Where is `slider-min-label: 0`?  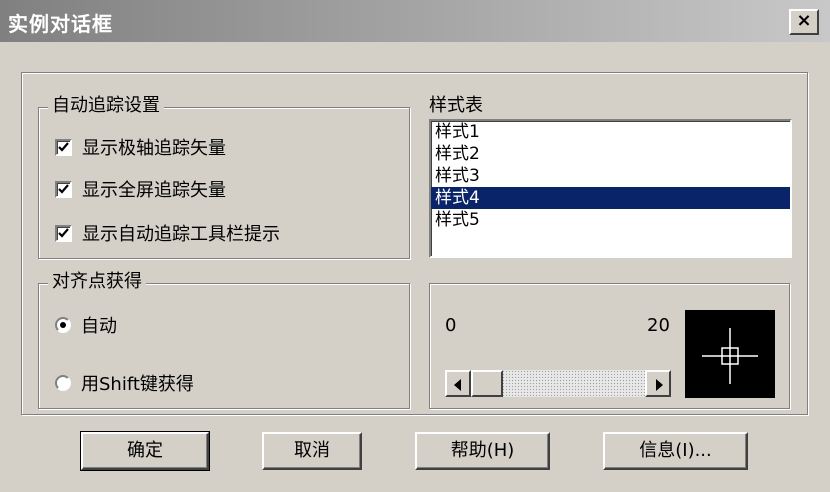 slider-min-label: 0 is located at coordinates (451, 325).